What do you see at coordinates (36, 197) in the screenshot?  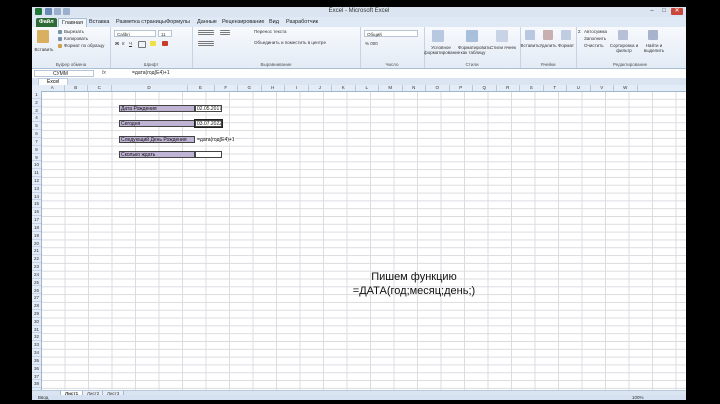 I see `row-header-14: 14` at bounding box center [36, 197].